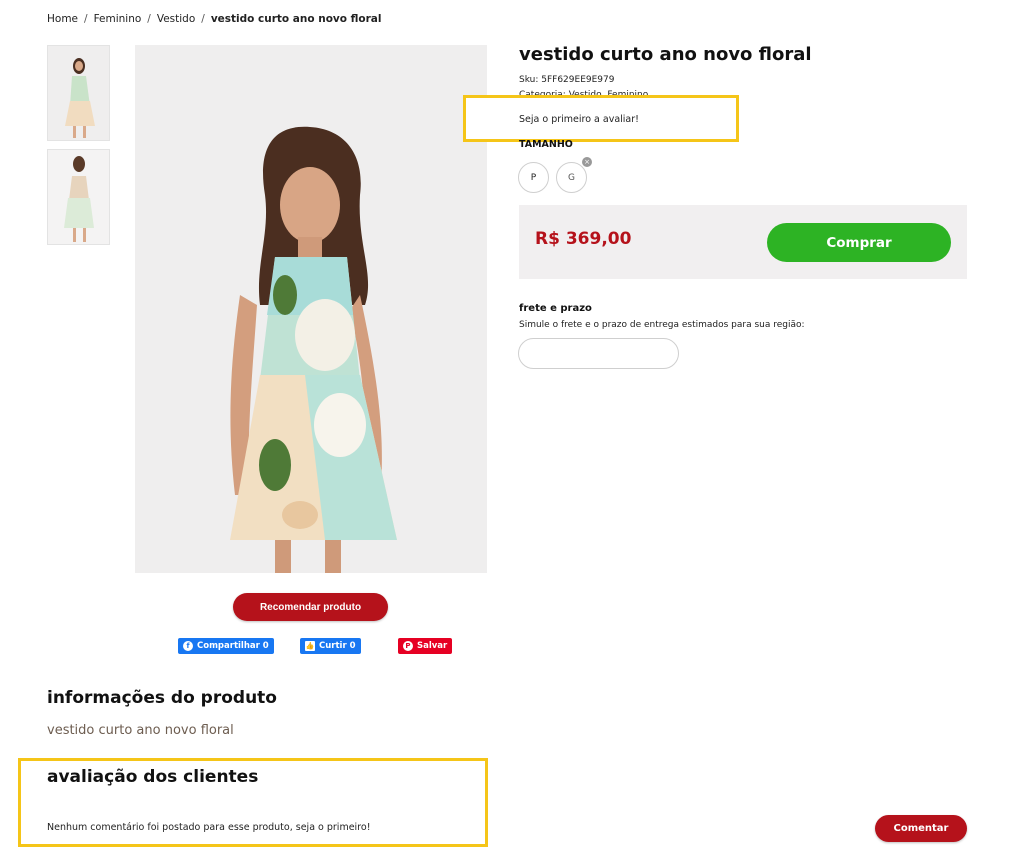  I want to click on pinterest-save-label: Salvar, so click(432, 646).